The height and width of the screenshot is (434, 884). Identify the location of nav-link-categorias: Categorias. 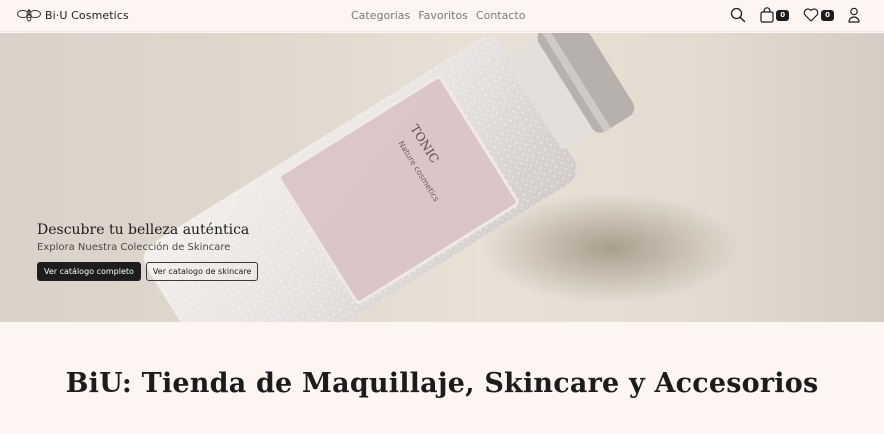
(380, 15).